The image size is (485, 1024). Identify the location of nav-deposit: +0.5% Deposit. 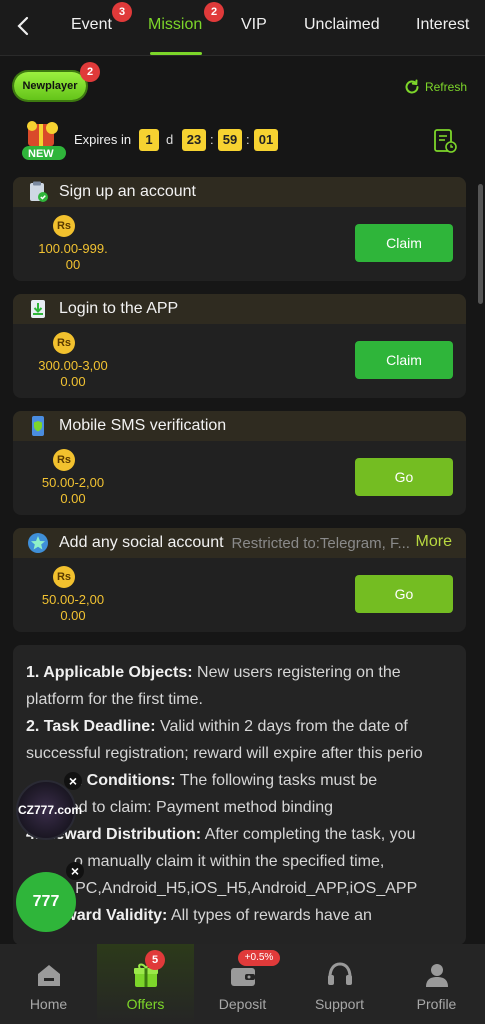
(242, 984).